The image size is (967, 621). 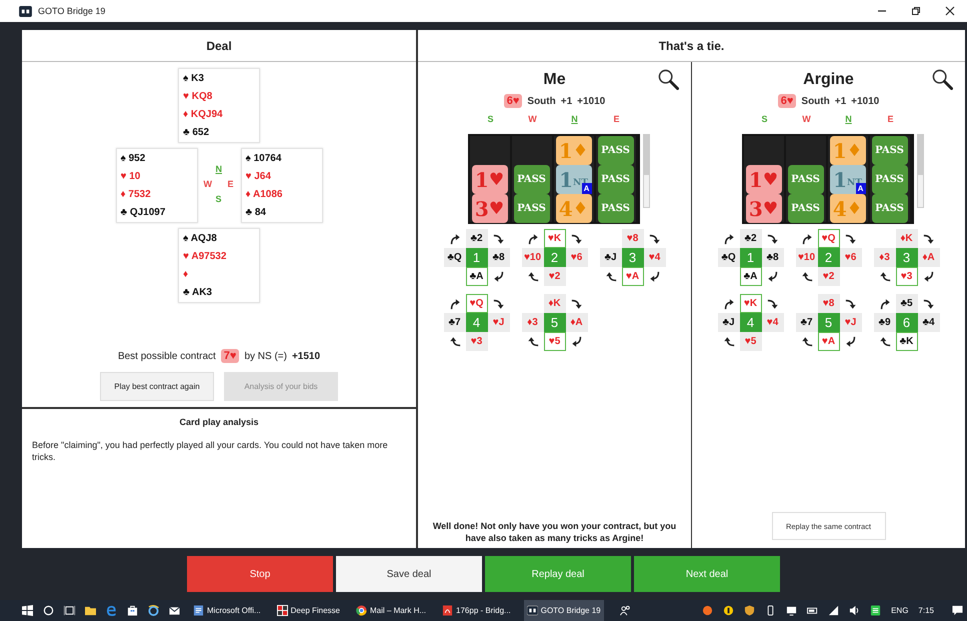 I want to click on action-button: Save deal, so click(x=409, y=574).